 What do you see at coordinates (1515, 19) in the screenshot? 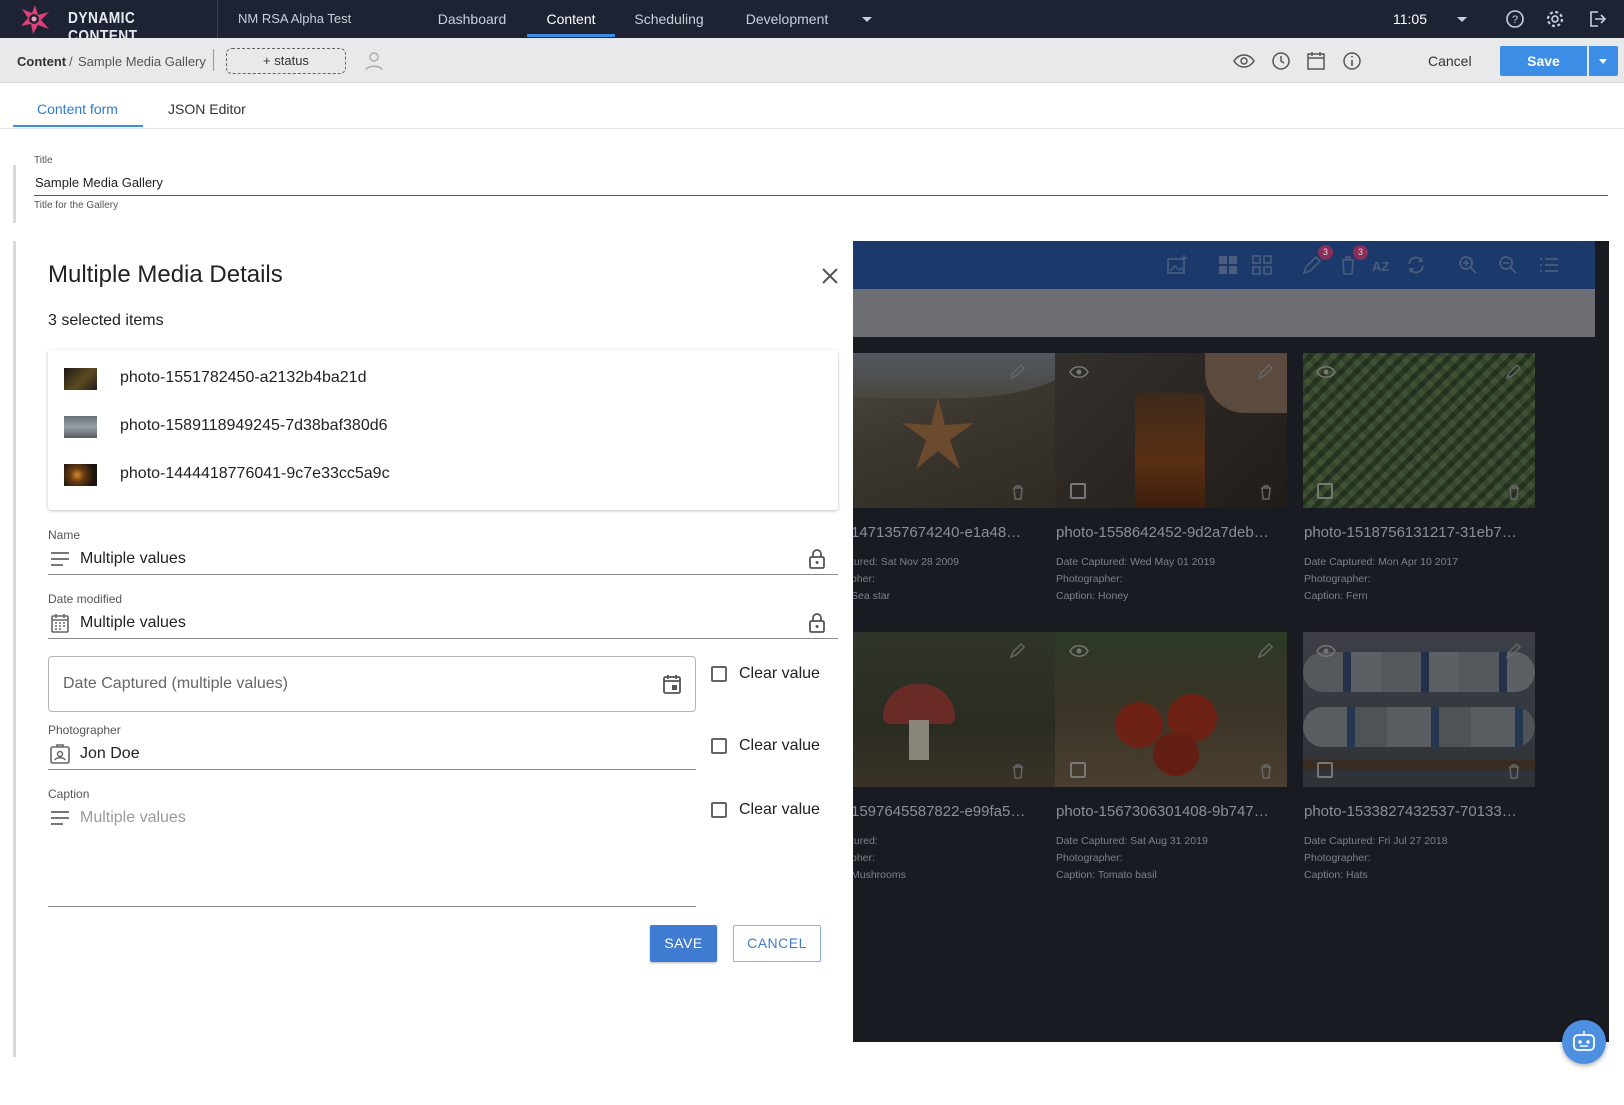
I see `help-icon: ?` at bounding box center [1515, 19].